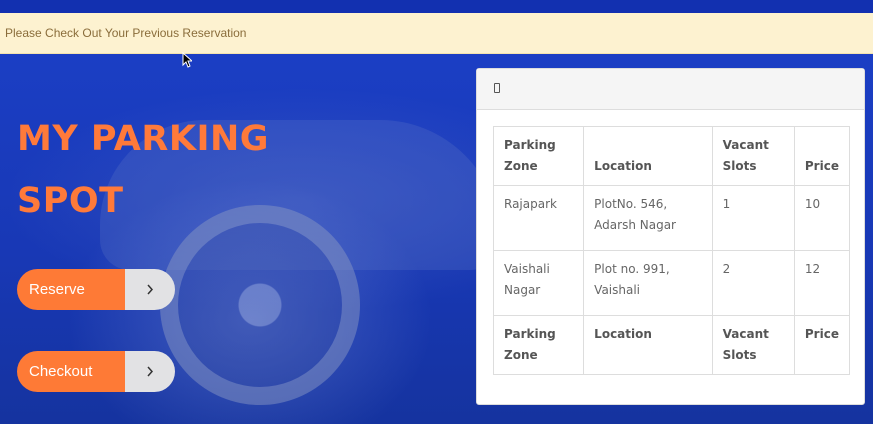  Describe the element at coordinates (670, 89) in the screenshot. I see `panel-header` at that location.